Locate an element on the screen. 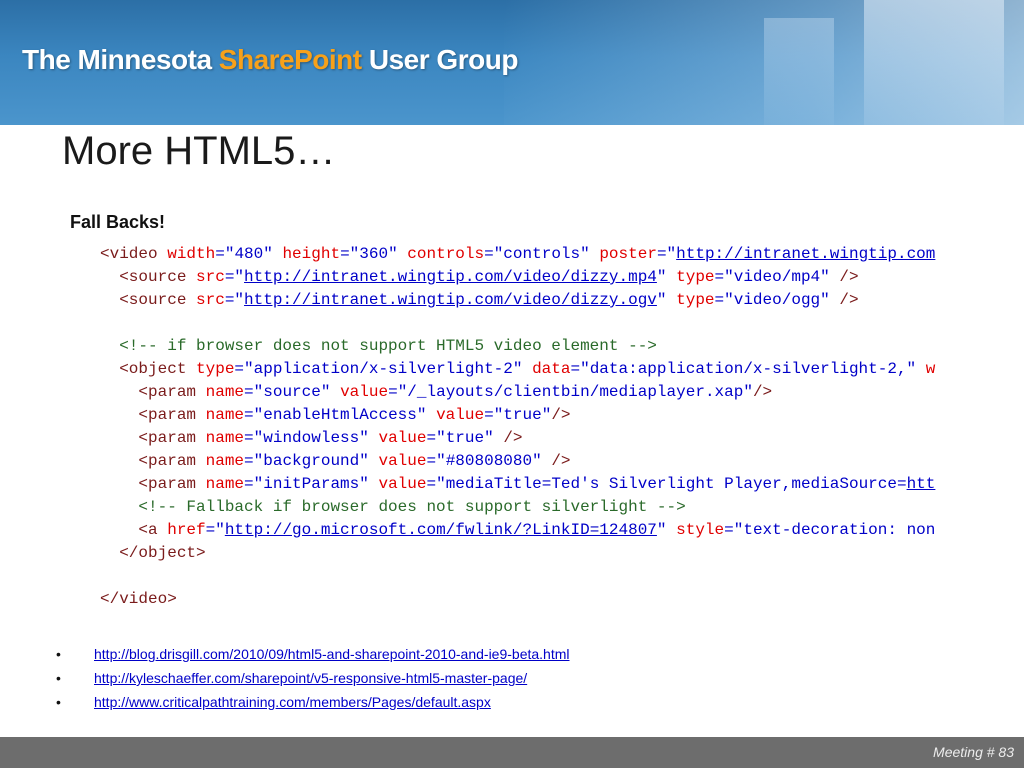  footer-bar: Meeting # 83 is located at coordinates (512, 752).